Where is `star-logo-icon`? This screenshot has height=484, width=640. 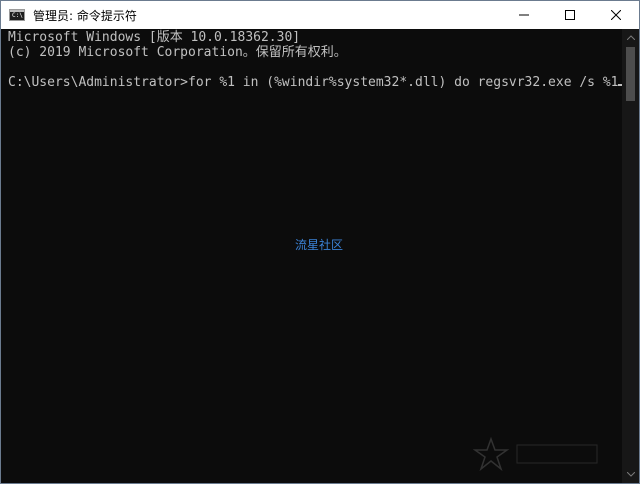 star-logo-icon is located at coordinates (535, 454).